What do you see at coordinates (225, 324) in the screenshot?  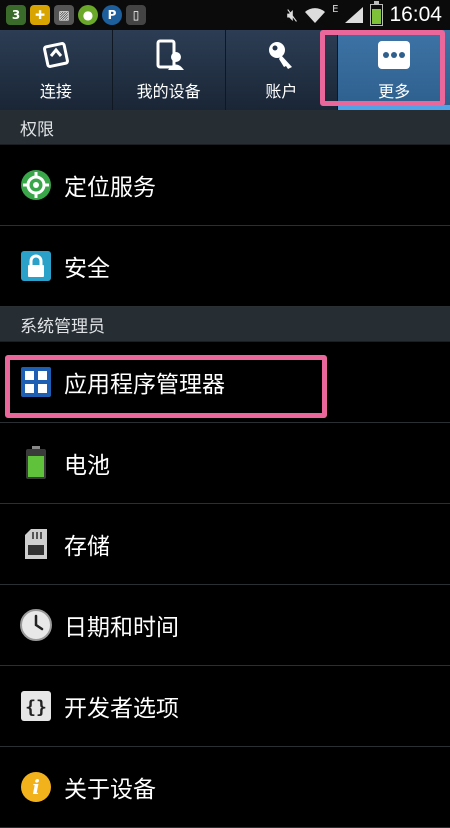 I see `section-header-system-admin: 系统管理员` at bounding box center [225, 324].